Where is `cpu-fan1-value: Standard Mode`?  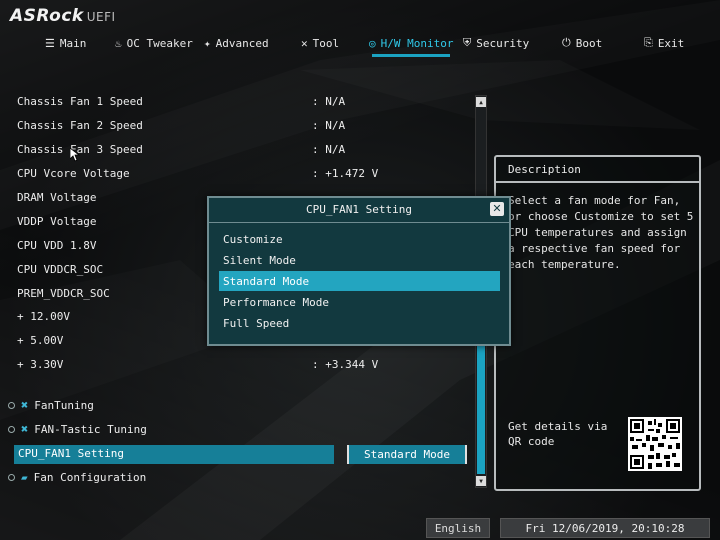 cpu-fan1-value: Standard Mode is located at coordinates (407, 454).